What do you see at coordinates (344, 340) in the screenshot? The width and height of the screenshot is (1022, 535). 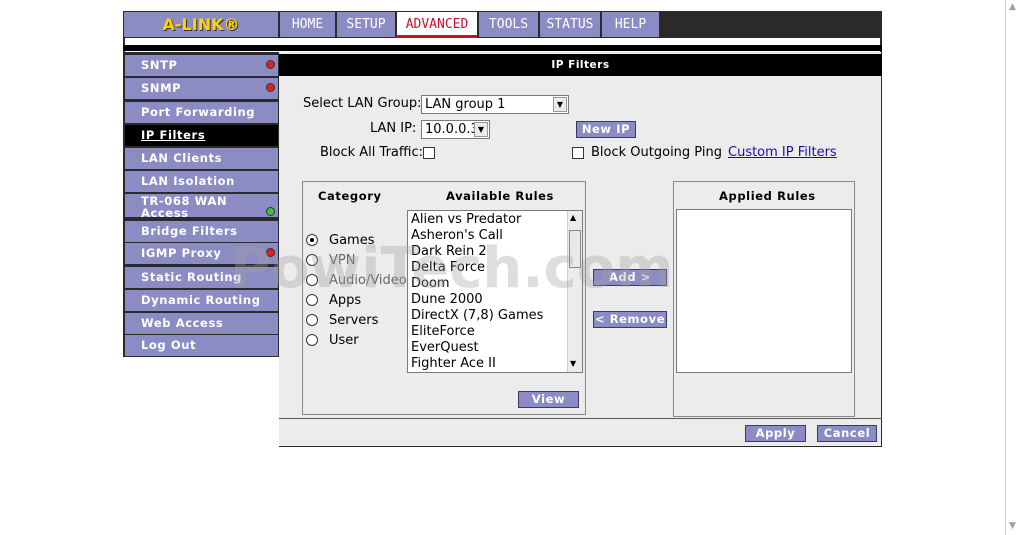 I see `category-label-user: User` at bounding box center [344, 340].